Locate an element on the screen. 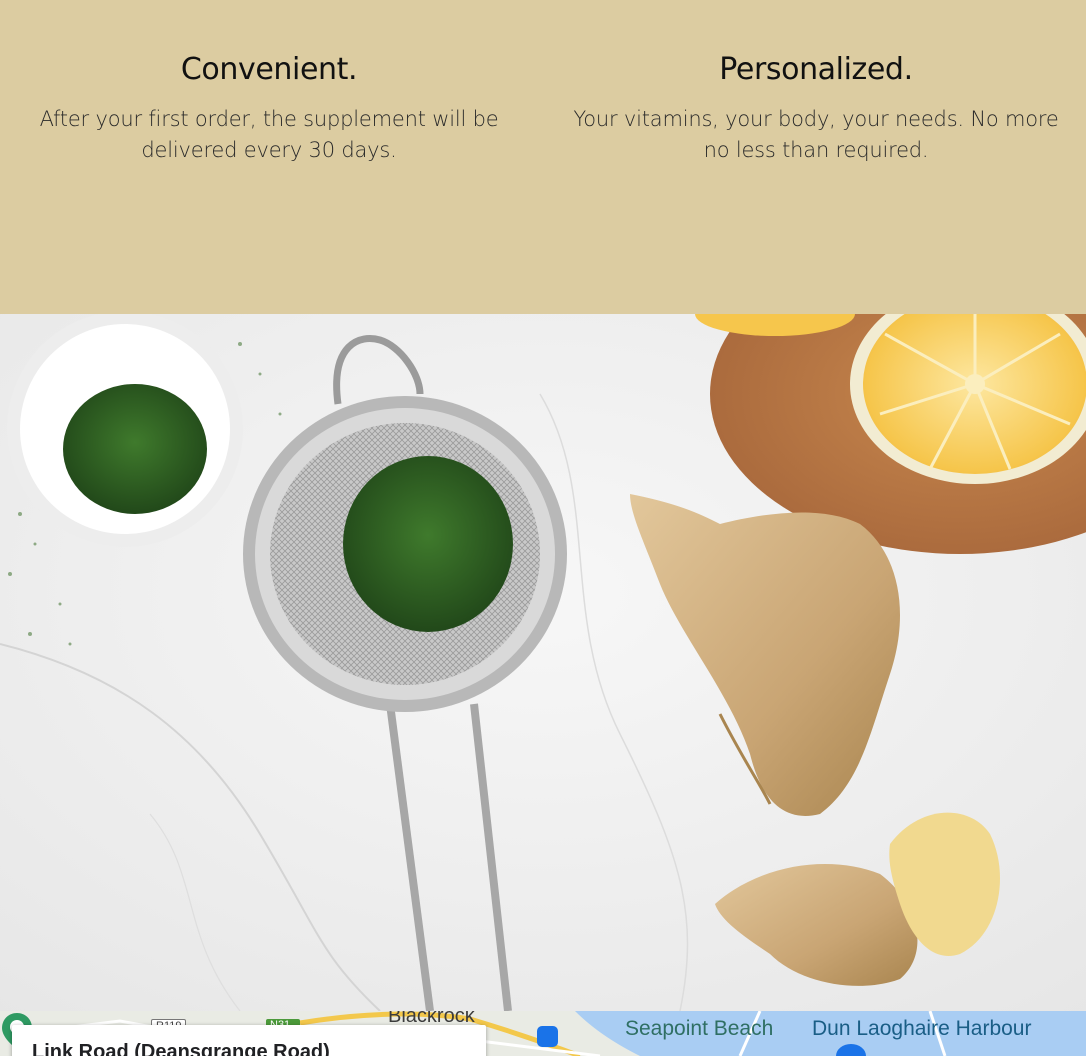  train-station-icon is located at coordinates (547, 1036).